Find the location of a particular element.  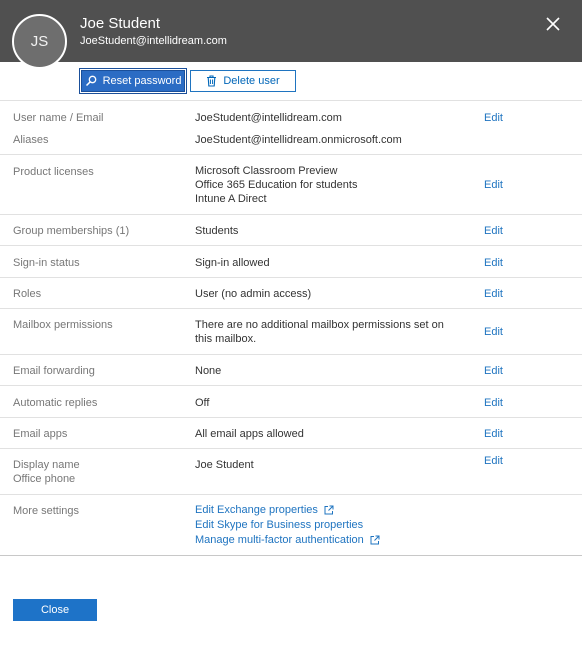

apps-label: Email apps is located at coordinates (40, 434).